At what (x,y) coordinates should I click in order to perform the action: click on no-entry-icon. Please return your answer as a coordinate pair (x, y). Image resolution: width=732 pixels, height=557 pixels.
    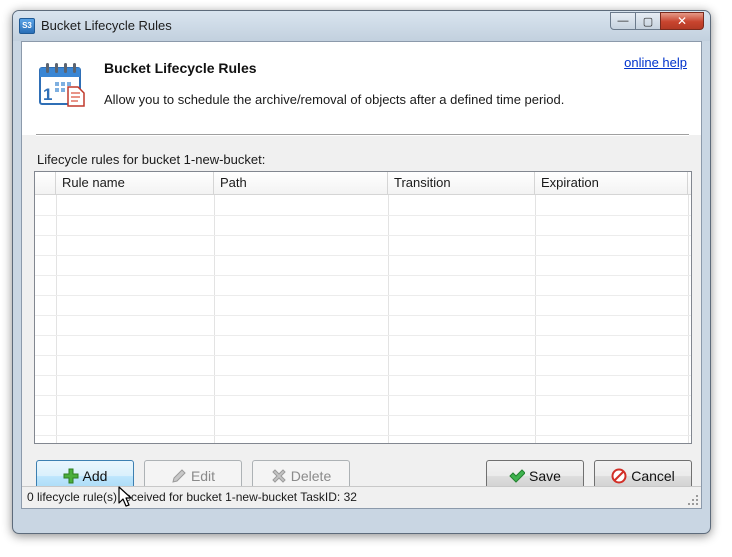
    Looking at the image, I should click on (619, 476).